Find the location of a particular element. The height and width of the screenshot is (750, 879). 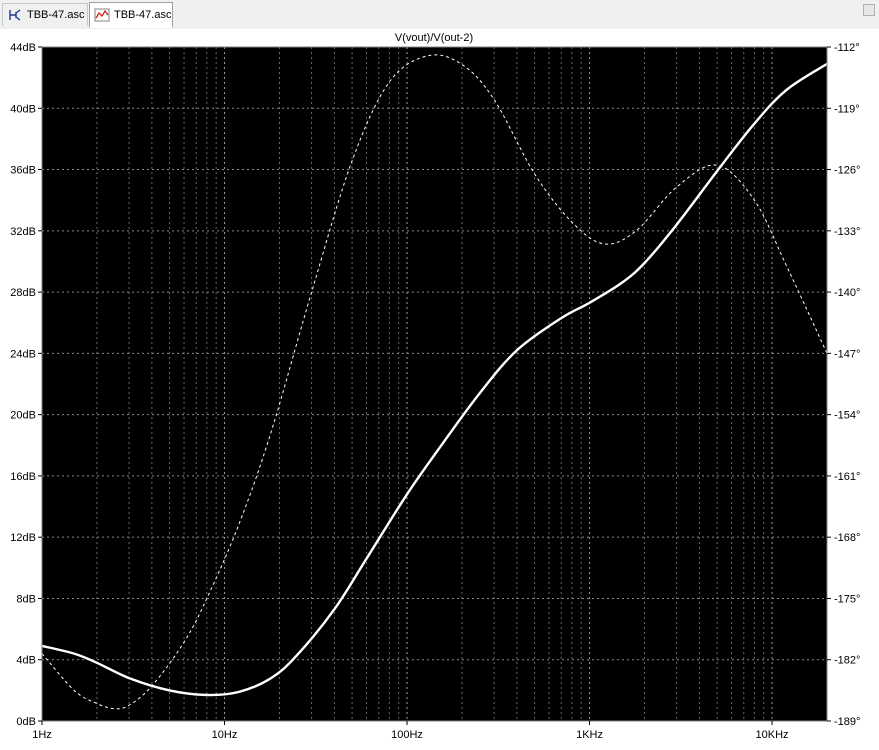

x-tick-label: 1KHz is located at coordinates (589, 735).